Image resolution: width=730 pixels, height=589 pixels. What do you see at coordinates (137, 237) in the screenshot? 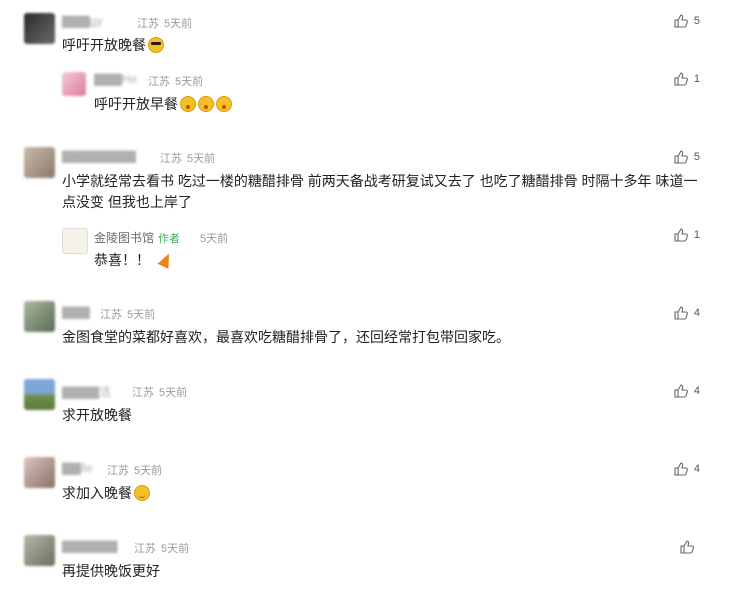
I see `author-name: 金陵图书馆 作者` at bounding box center [137, 237].